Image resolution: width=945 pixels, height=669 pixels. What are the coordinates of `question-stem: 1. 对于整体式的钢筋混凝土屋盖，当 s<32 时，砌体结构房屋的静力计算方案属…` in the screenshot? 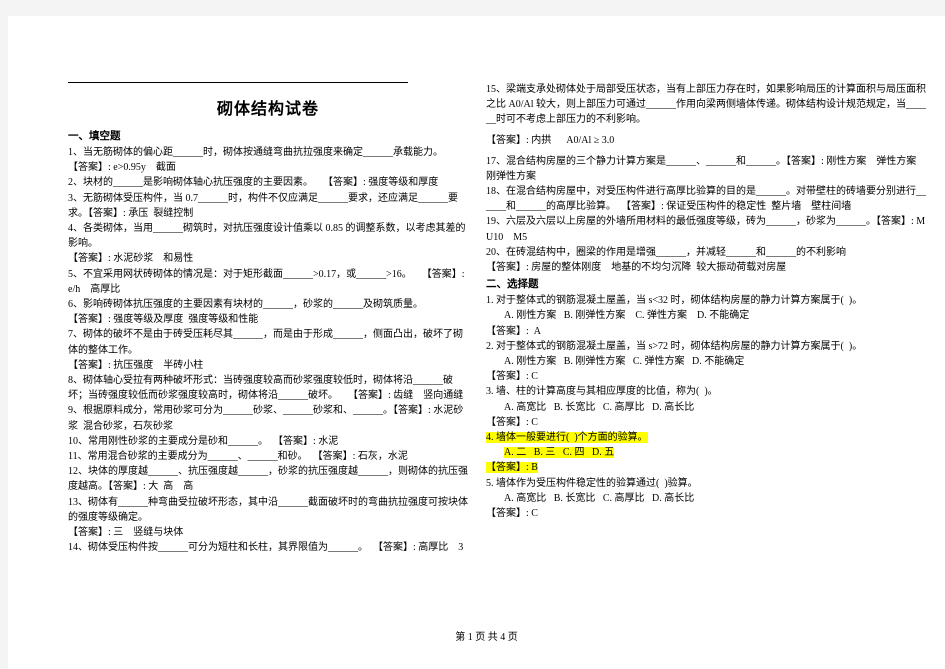 It's located at (674, 301).